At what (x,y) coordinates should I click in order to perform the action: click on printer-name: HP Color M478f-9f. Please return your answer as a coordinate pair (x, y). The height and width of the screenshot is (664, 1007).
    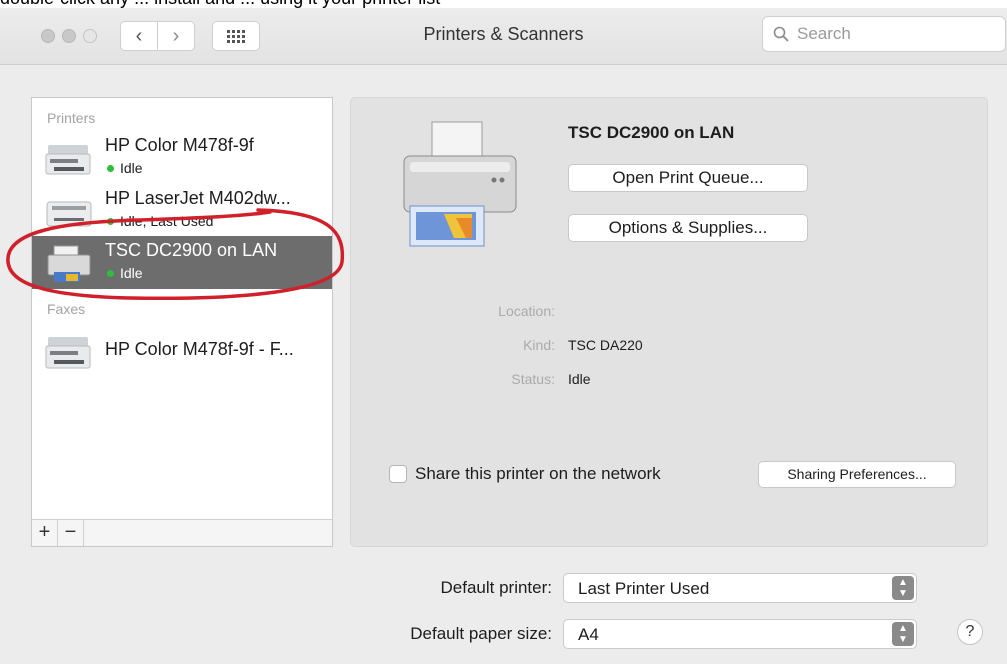
    Looking at the image, I should click on (179, 145).